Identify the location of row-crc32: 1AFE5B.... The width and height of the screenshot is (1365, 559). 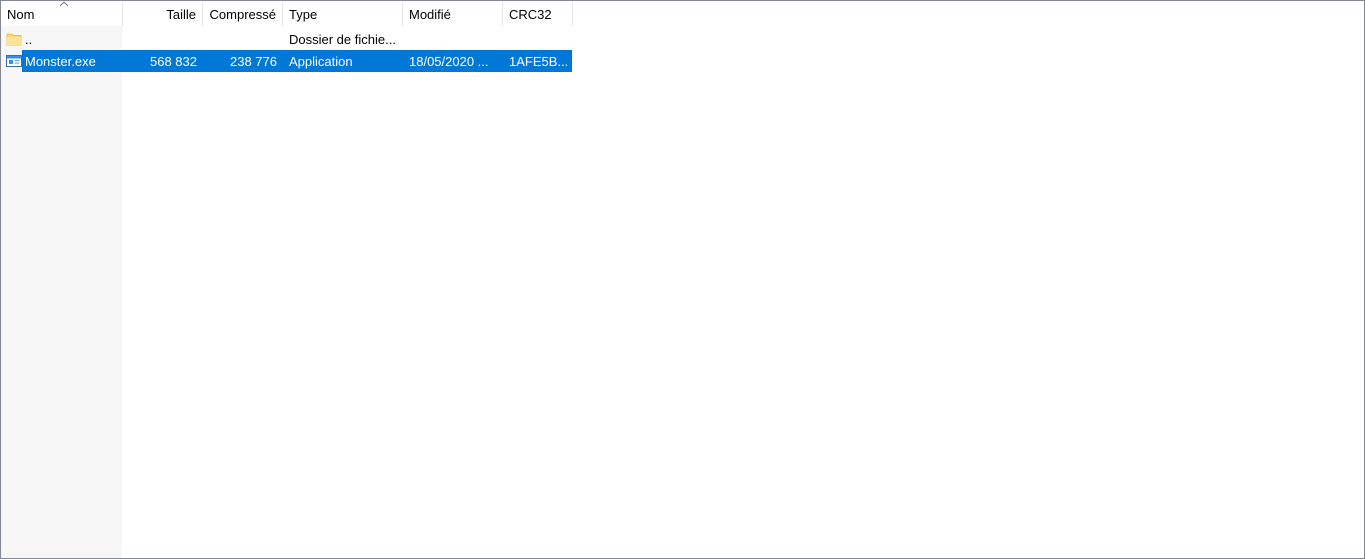
(539, 61).